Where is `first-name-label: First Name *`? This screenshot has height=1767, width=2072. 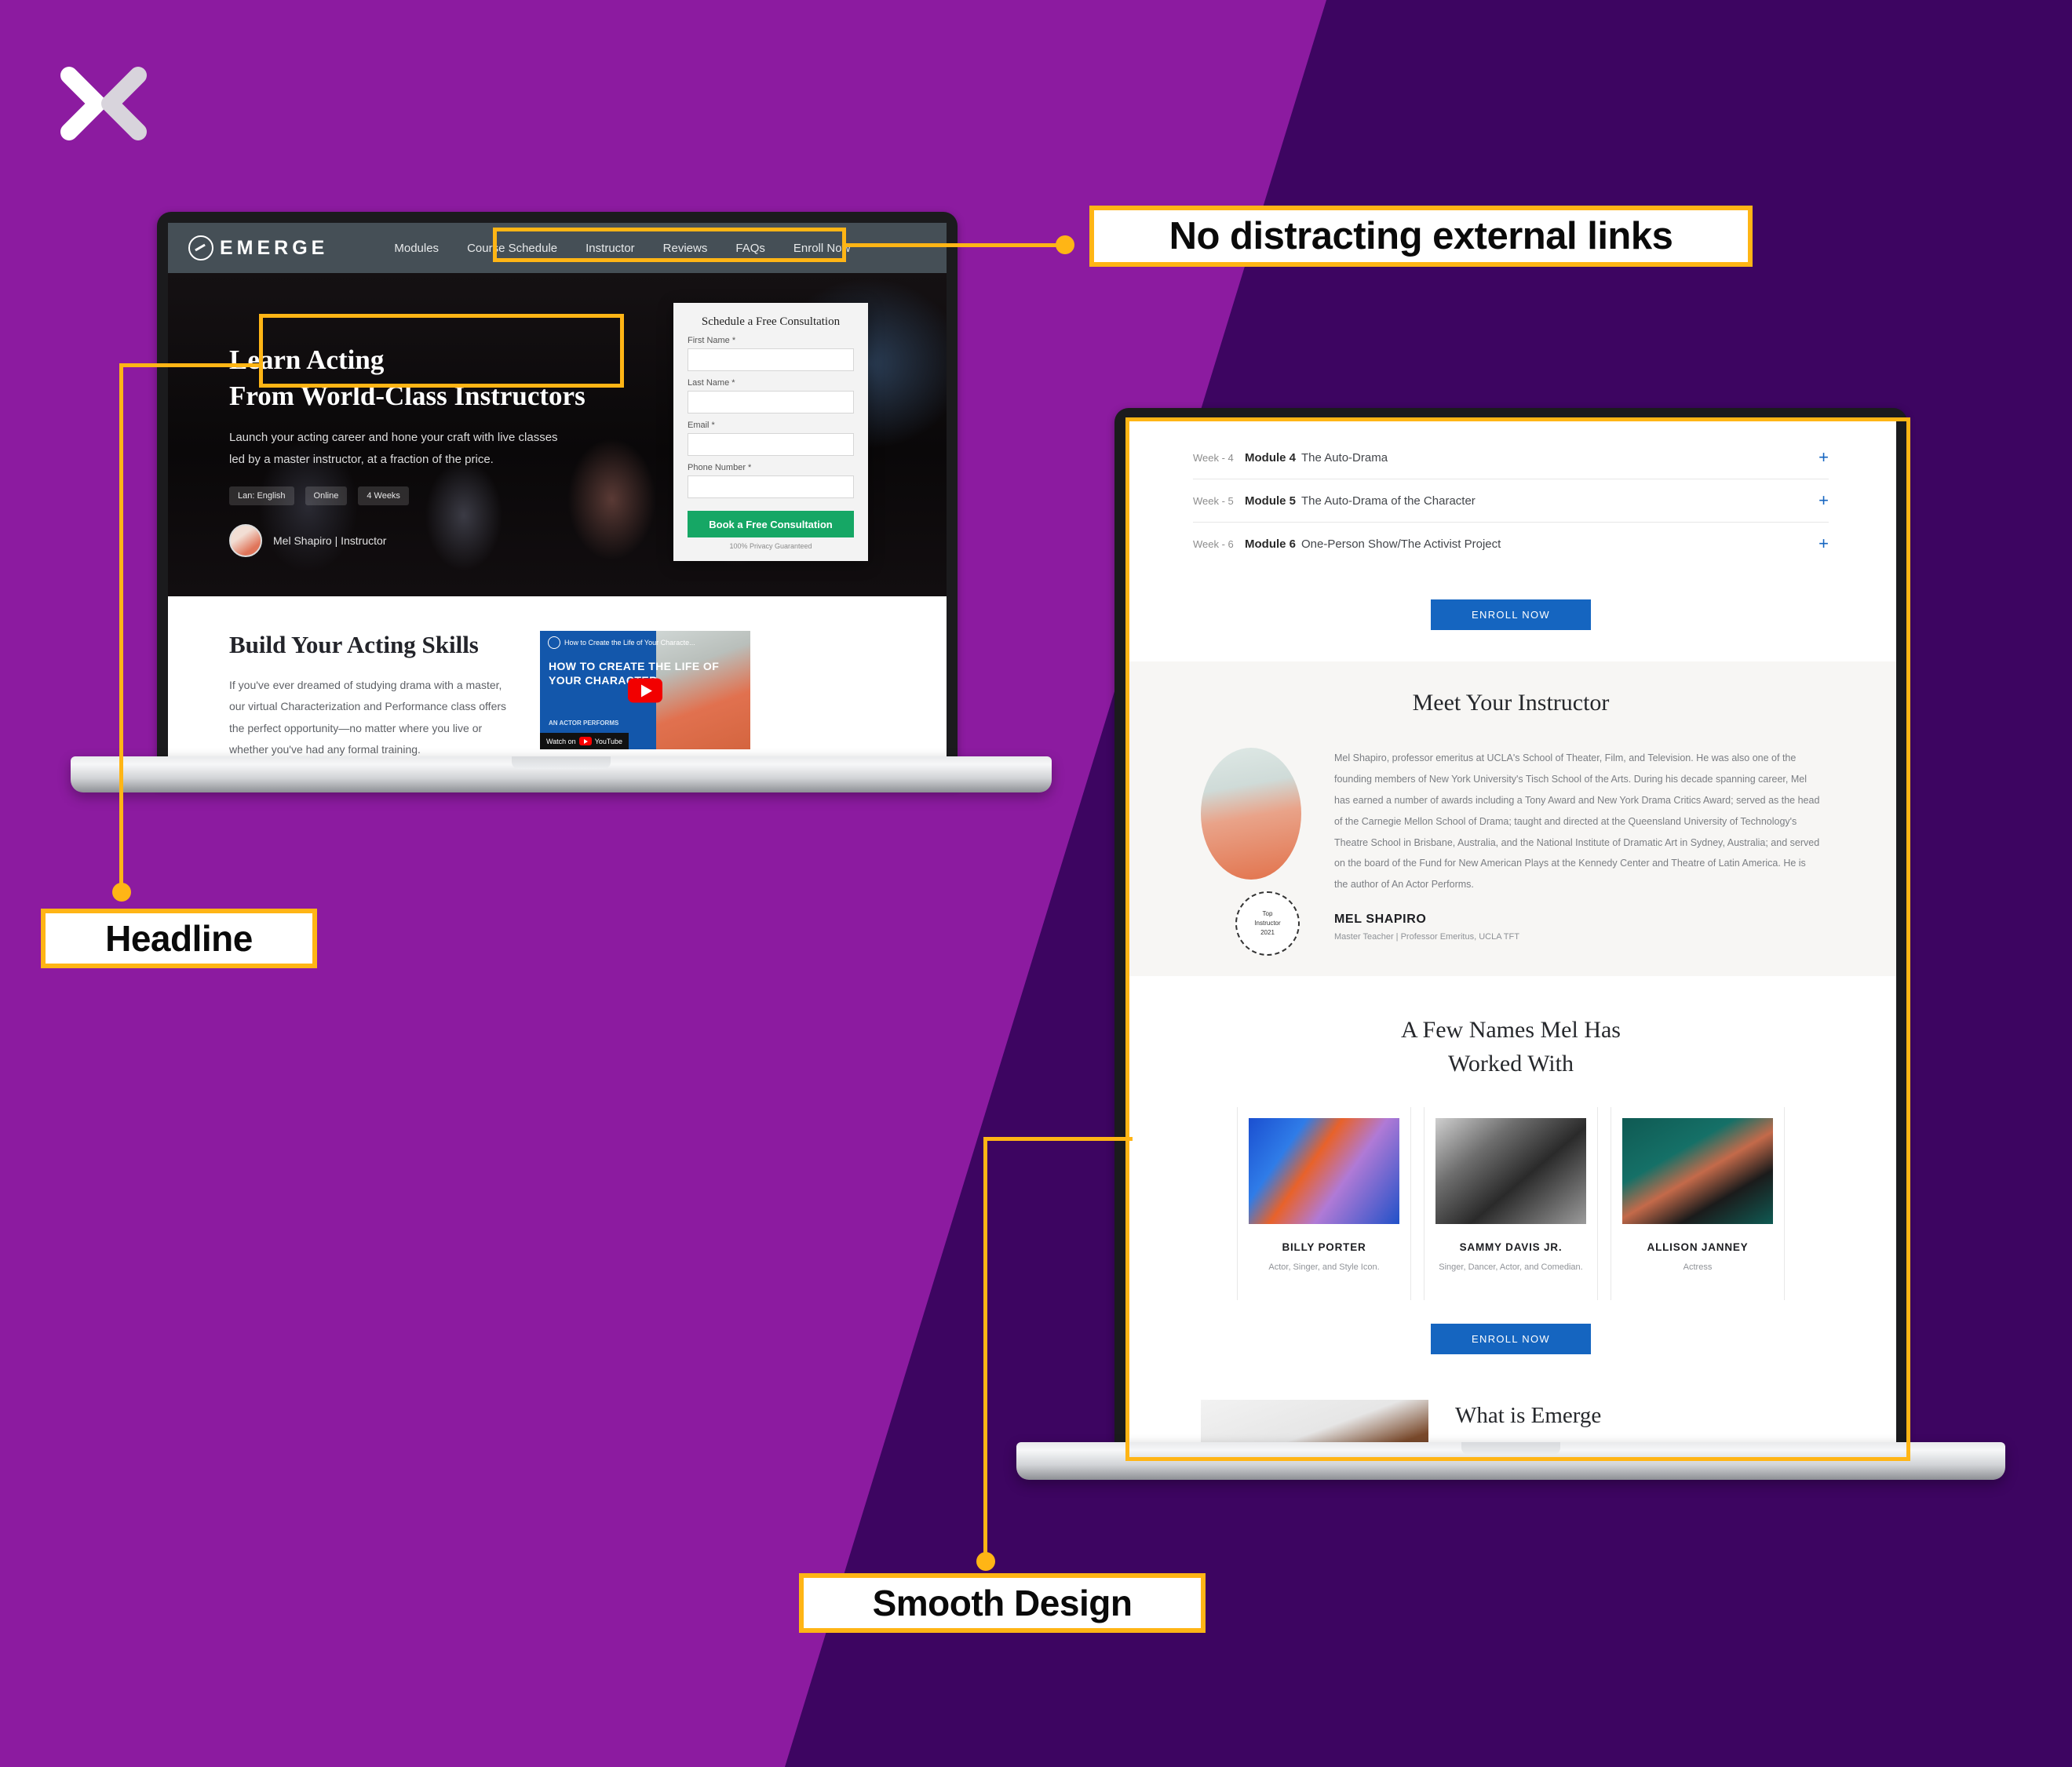
first-name-label: First Name * is located at coordinates (712, 340).